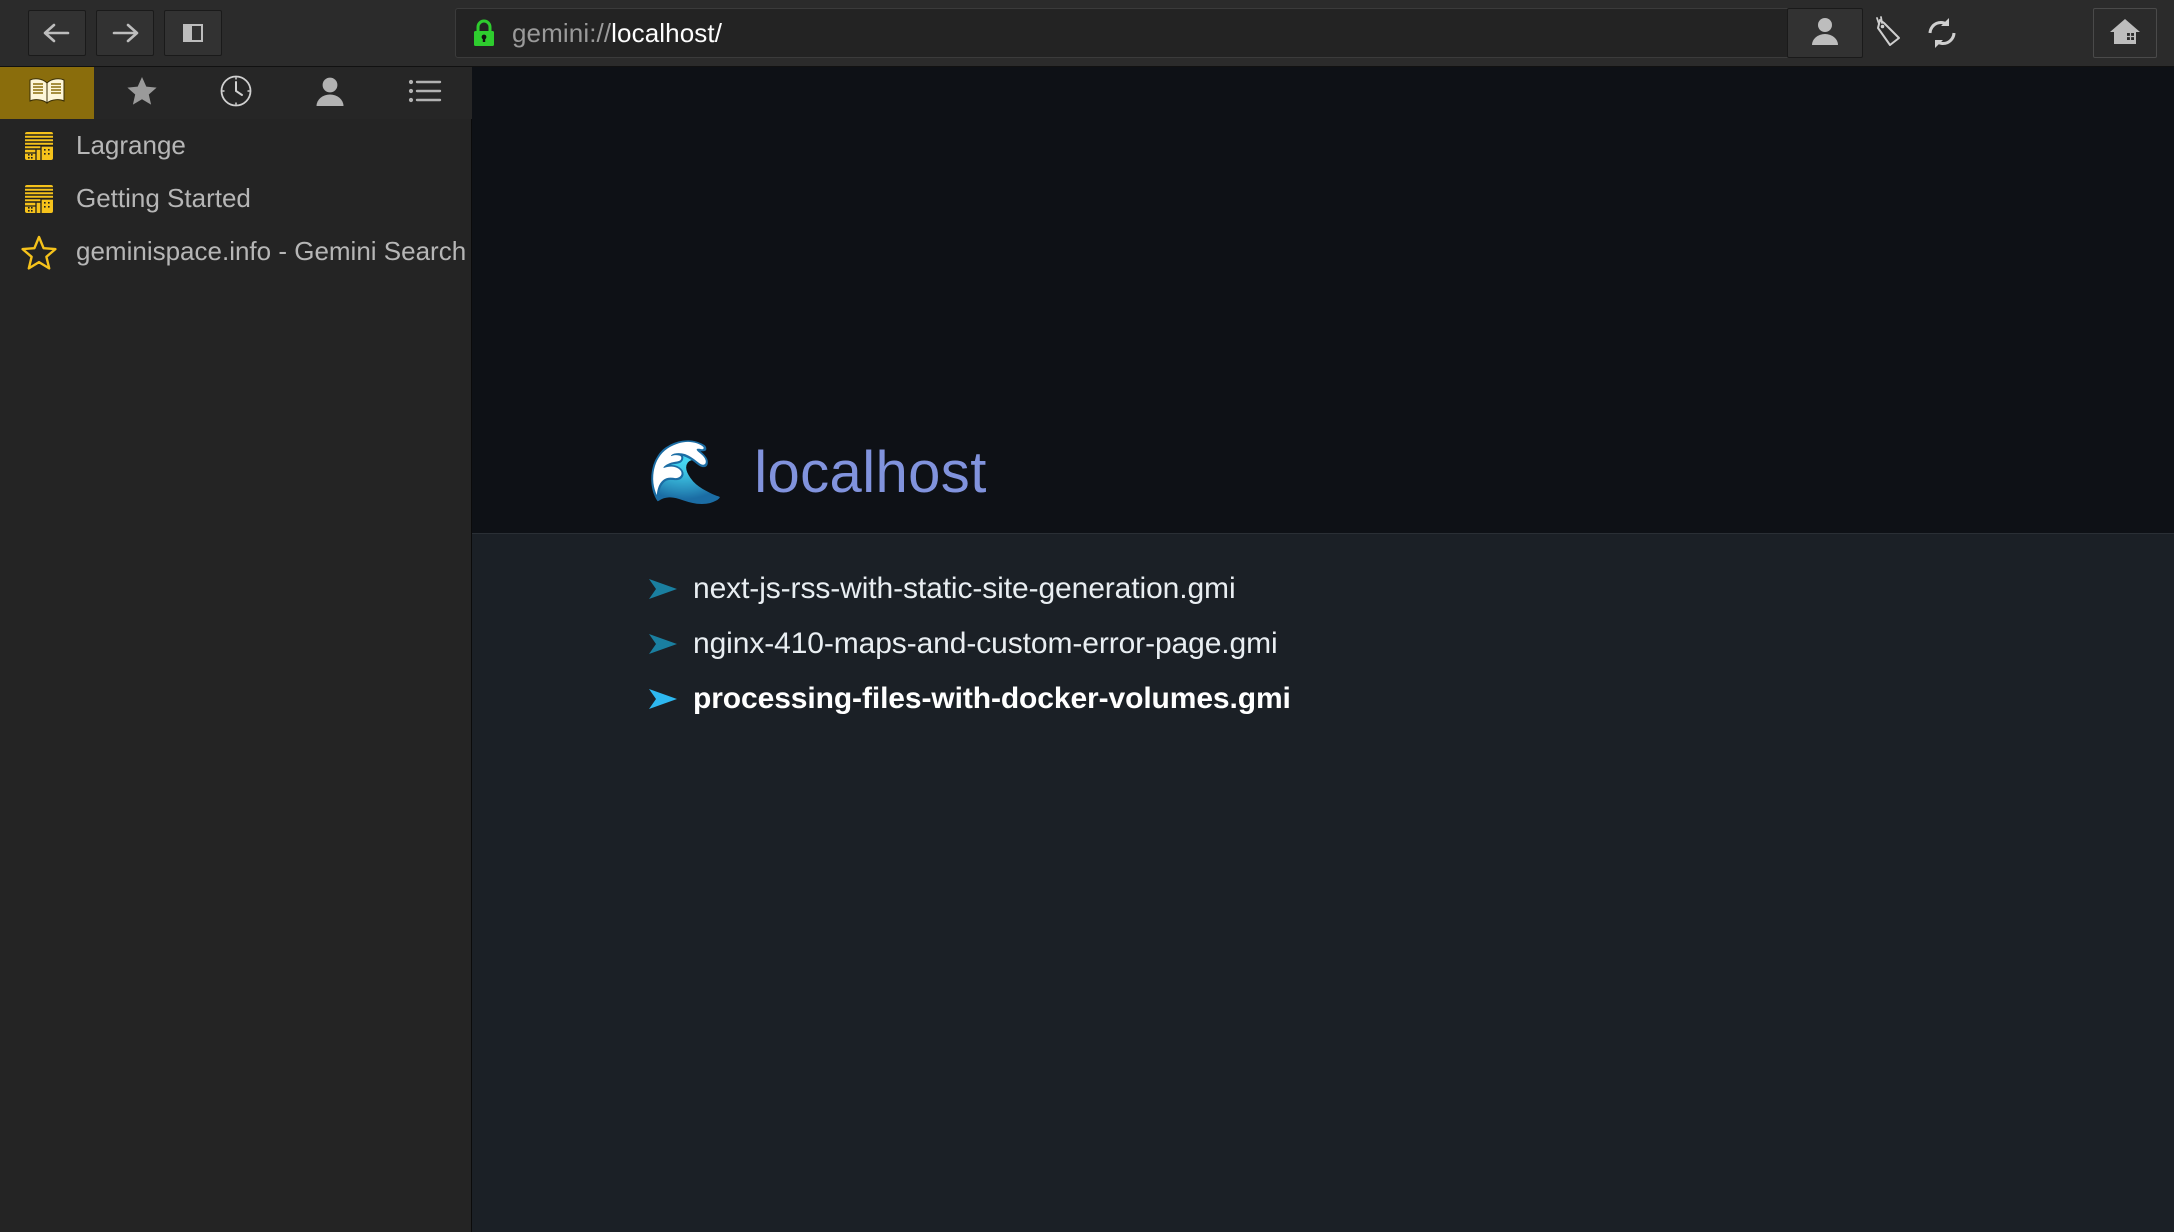 The image size is (2174, 1232). I want to click on bookmark-tag-button, so click(1888, 33).